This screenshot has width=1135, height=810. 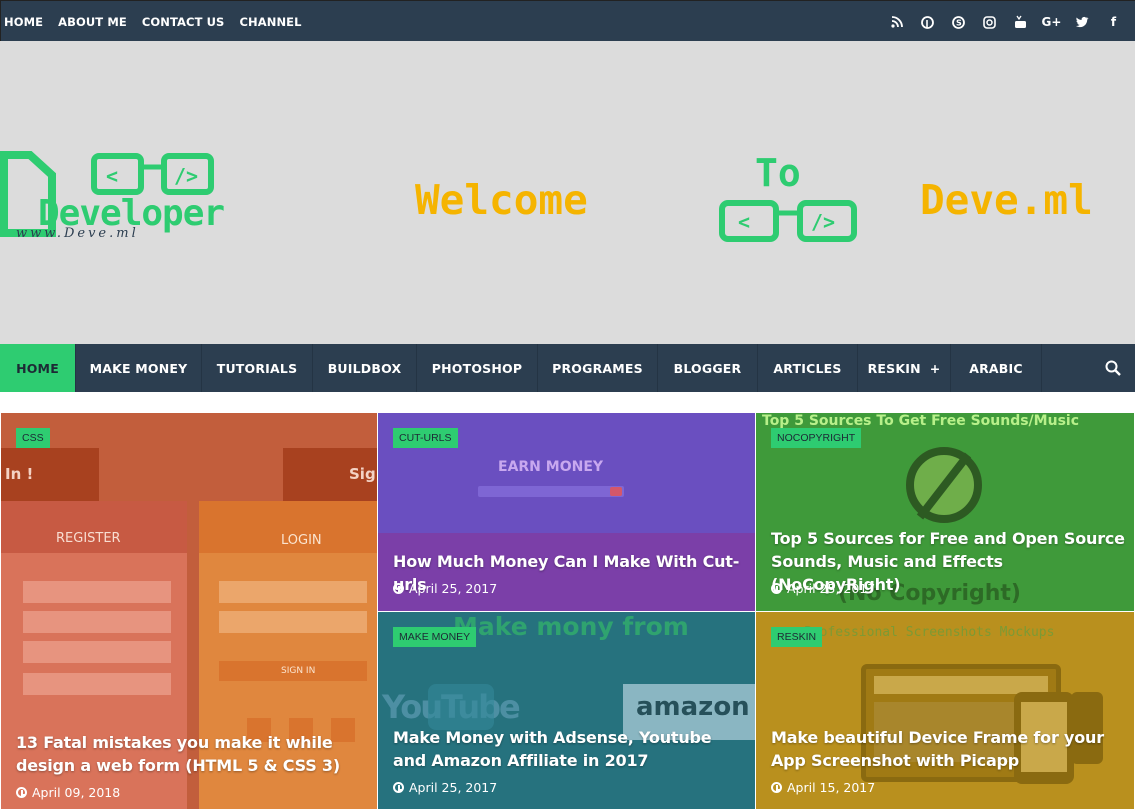 I want to click on thumb-amazon-label: amazon, so click(x=693, y=707).